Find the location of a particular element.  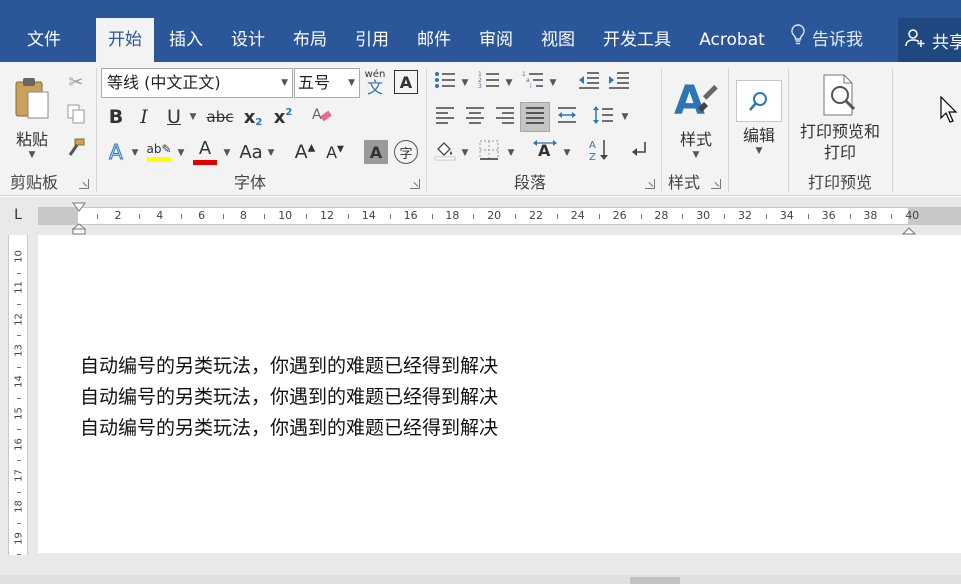

multilevel-list-button: 1ai is located at coordinates (533, 82).